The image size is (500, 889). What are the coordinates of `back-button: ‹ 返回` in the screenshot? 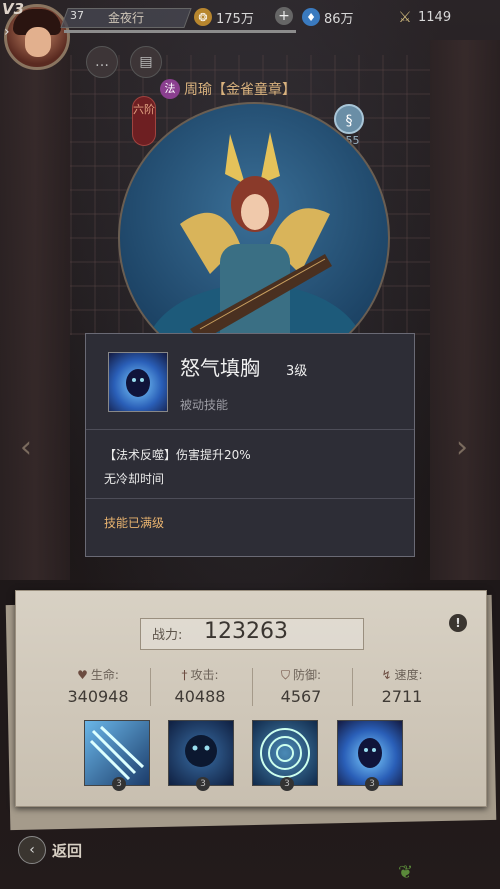 It's located at (50, 850).